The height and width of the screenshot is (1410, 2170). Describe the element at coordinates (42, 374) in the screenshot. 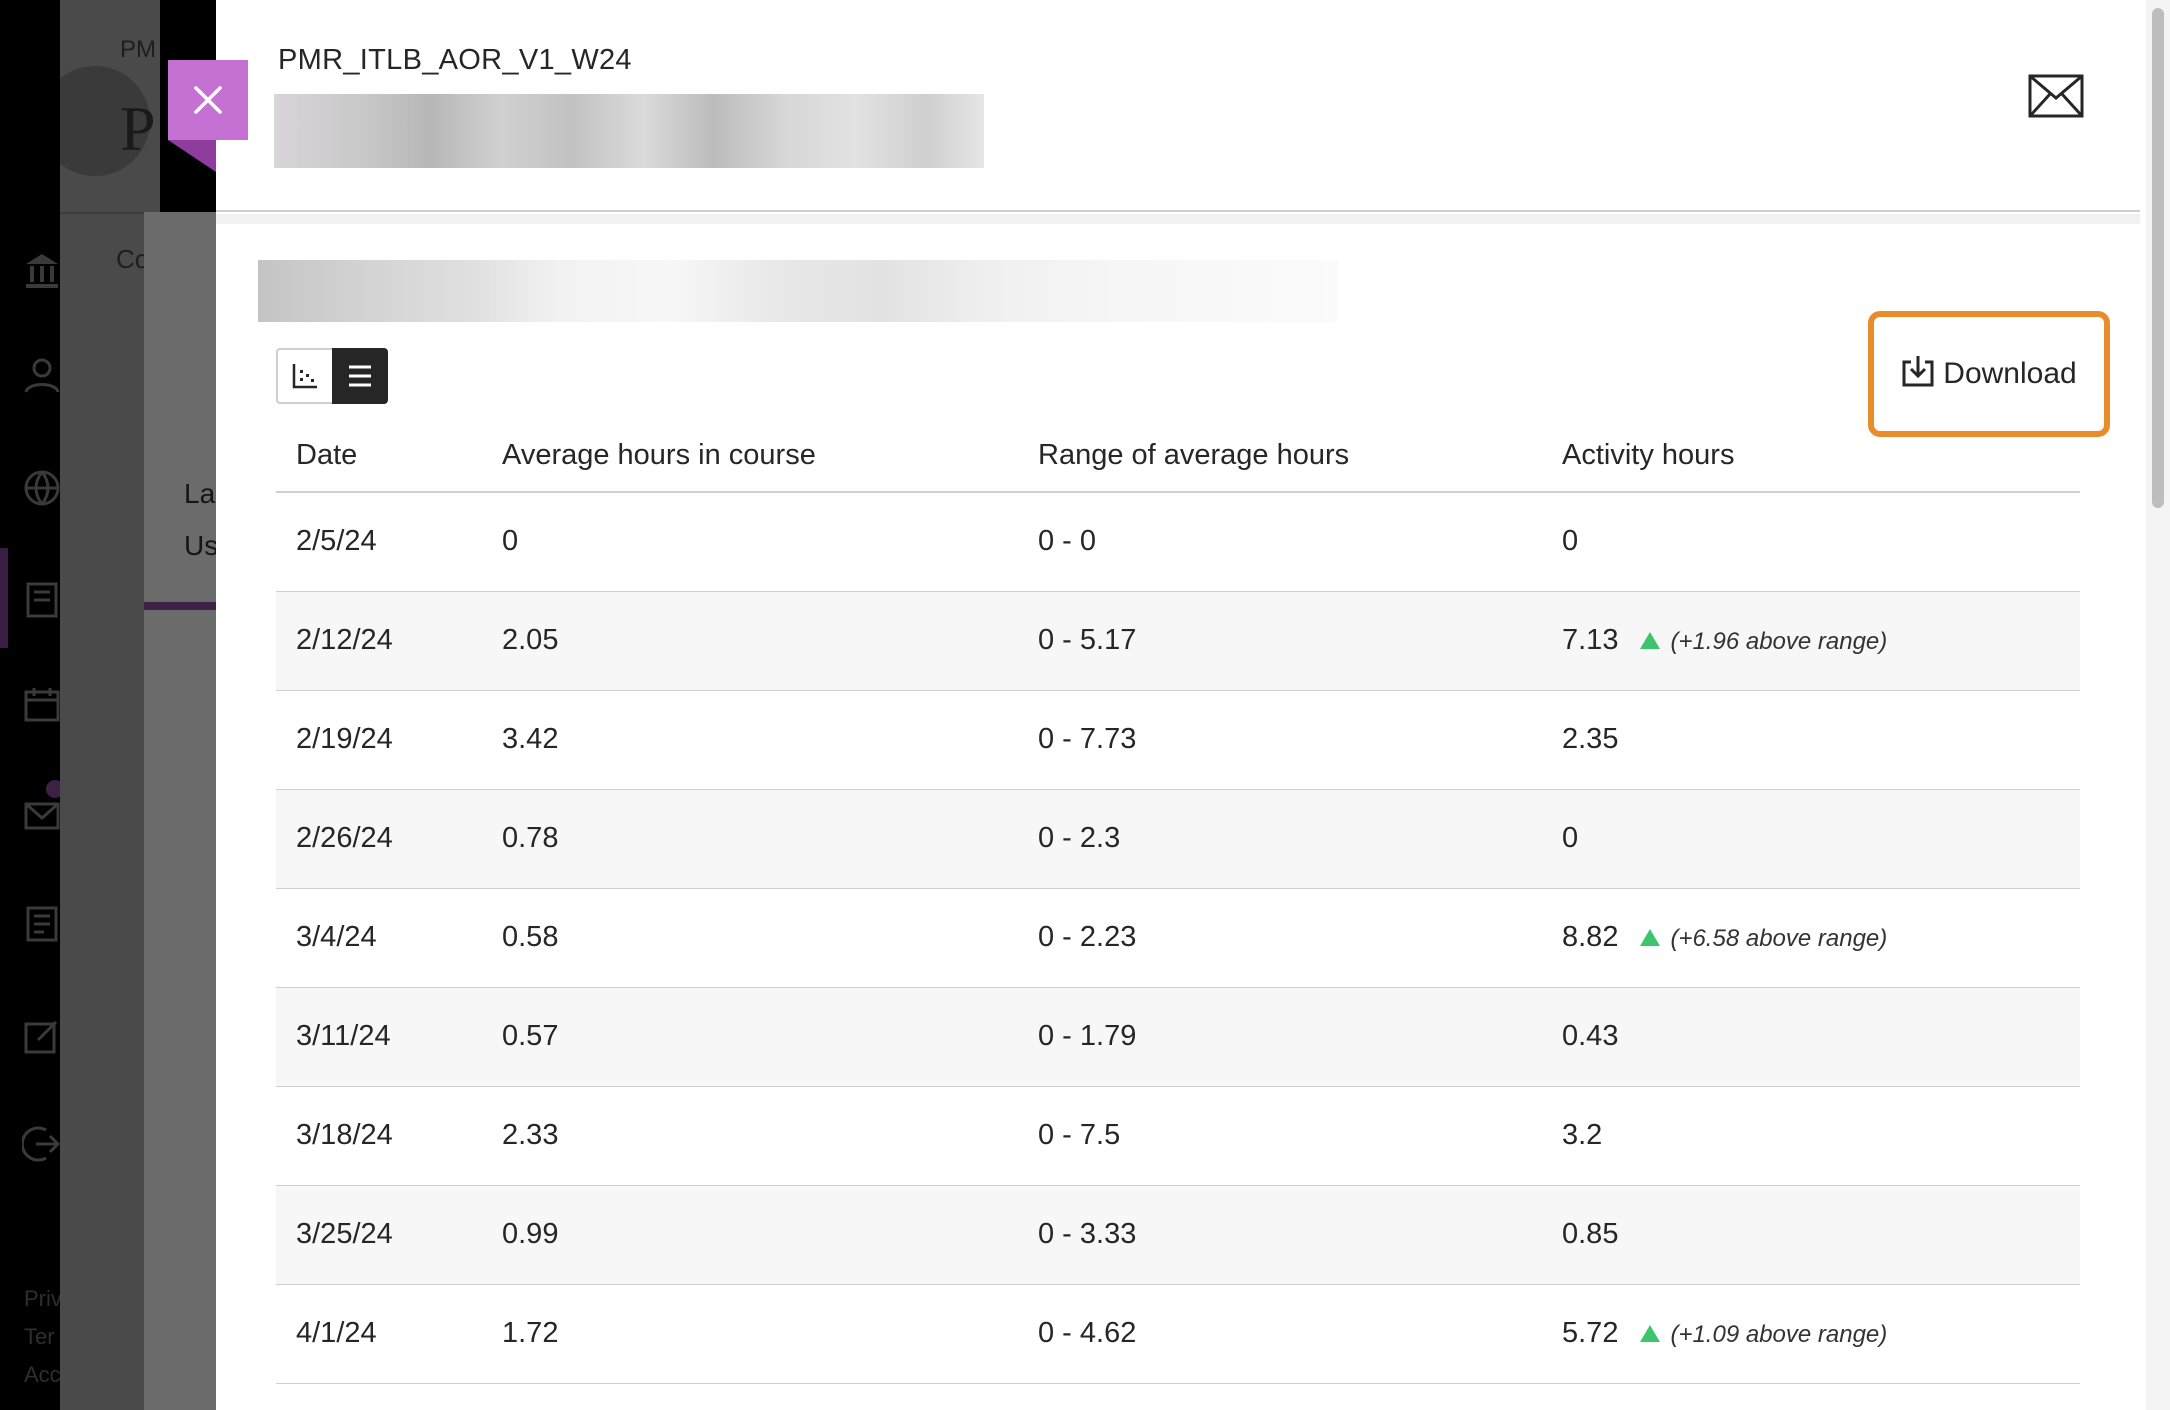

I see `profile-icon` at that location.